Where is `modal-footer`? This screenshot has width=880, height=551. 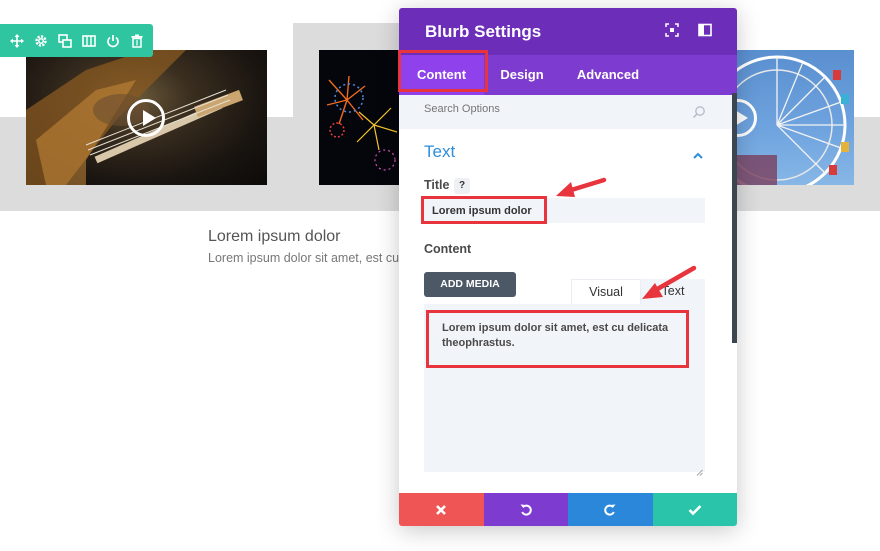 modal-footer is located at coordinates (568, 509).